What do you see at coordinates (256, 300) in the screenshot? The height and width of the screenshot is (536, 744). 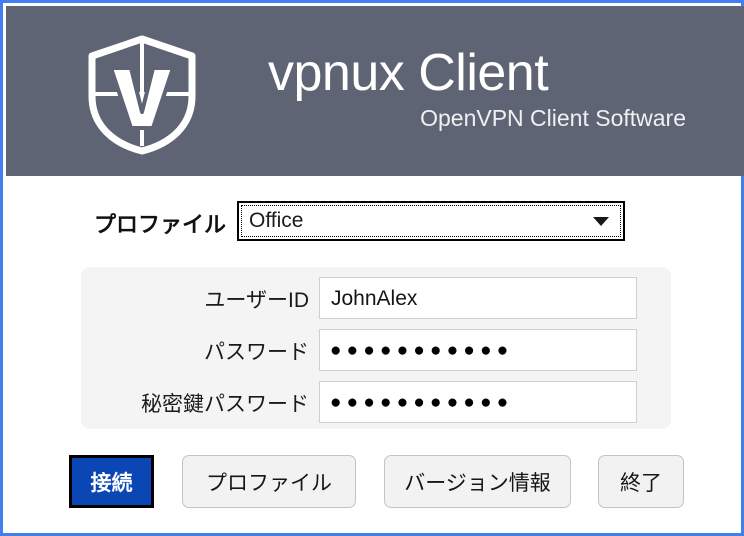 I see `userid-label: ユーザーID` at bounding box center [256, 300].